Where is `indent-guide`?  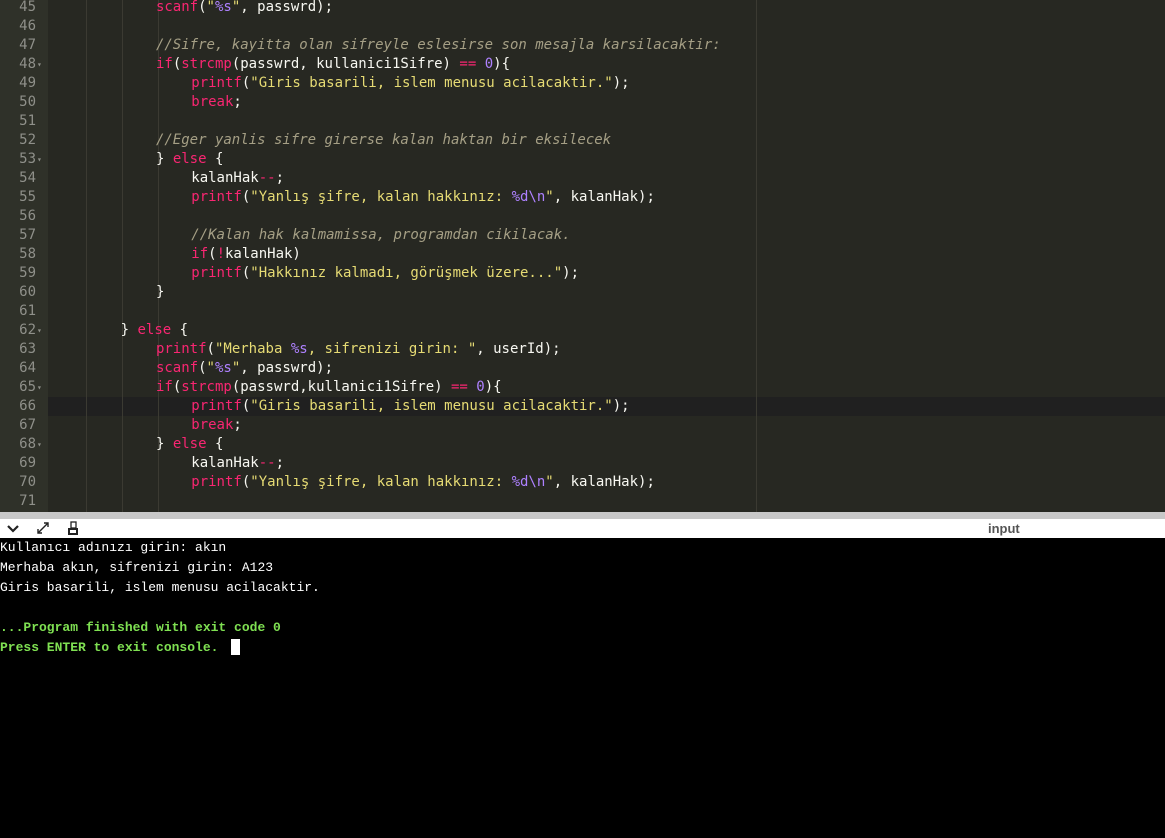 indent-guide is located at coordinates (86, 256).